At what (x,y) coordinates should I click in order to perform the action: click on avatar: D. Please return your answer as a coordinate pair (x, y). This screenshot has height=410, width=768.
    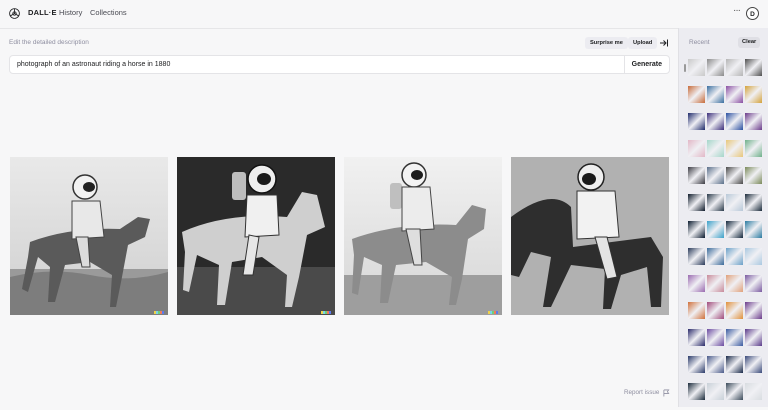
    Looking at the image, I should click on (752, 13).